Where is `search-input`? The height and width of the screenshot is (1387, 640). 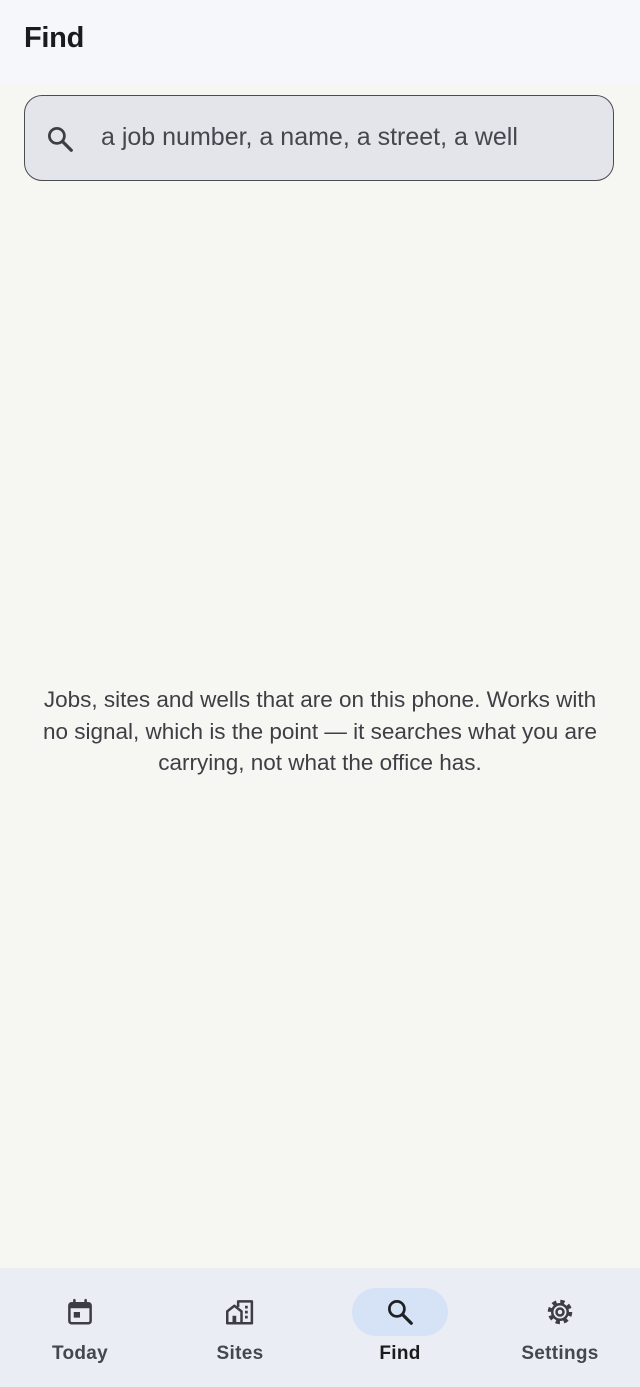 search-input is located at coordinates (346, 137).